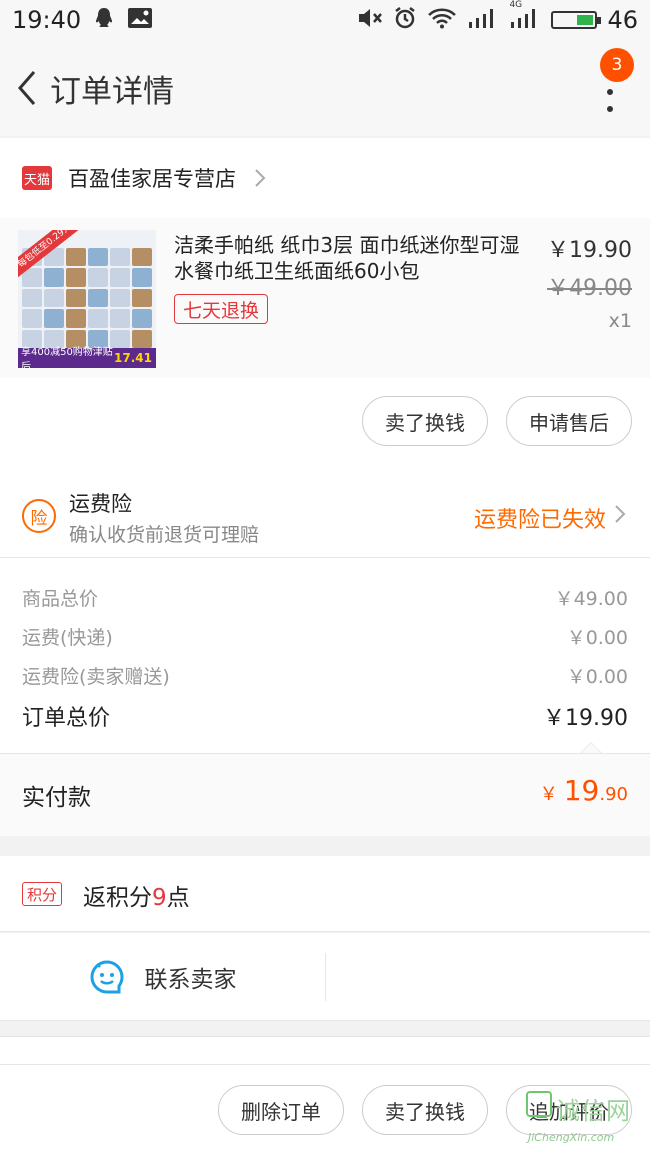  What do you see at coordinates (325, 1050) in the screenshot?
I see `section-gap` at bounding box center [325, 1050].